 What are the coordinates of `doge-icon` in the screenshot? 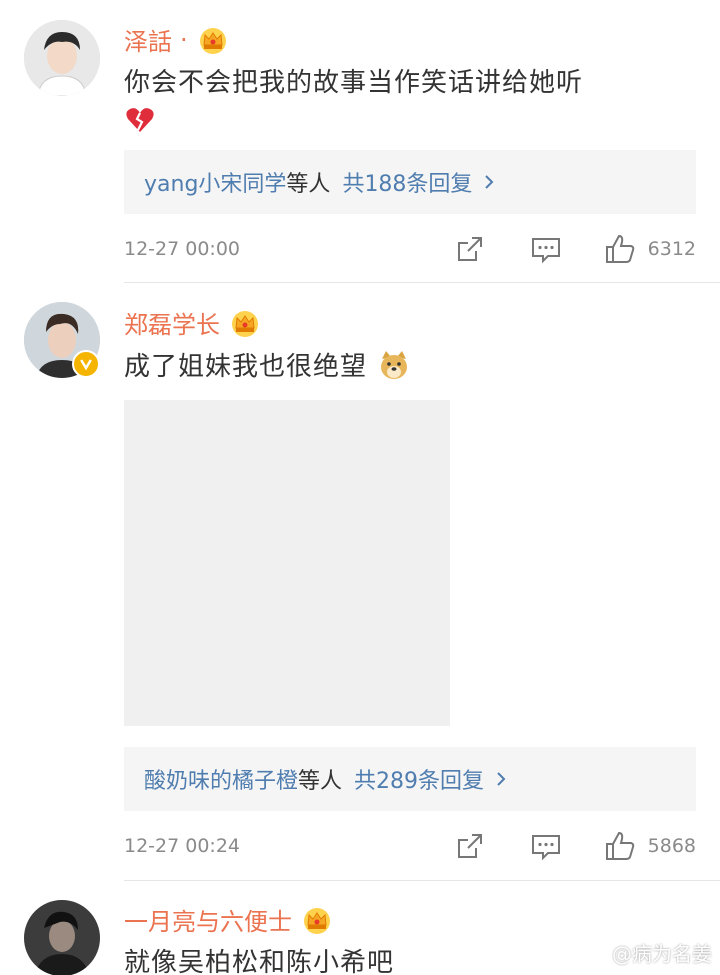 It's located at (394, 365).